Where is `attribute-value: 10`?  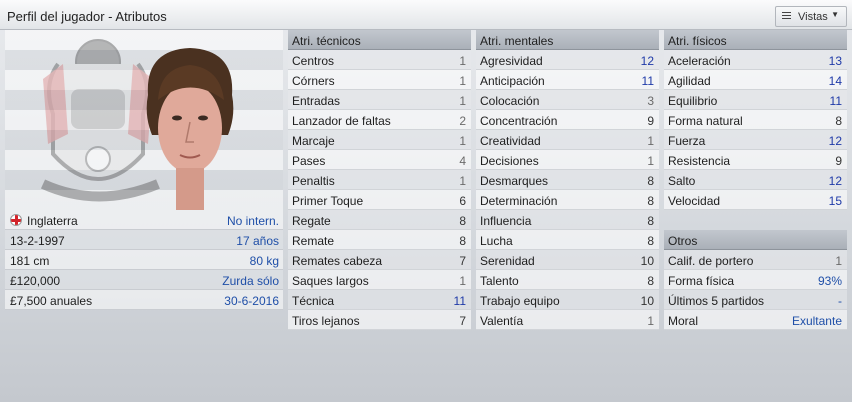 attribute-value: 10 is located at coordinates (647, 301).